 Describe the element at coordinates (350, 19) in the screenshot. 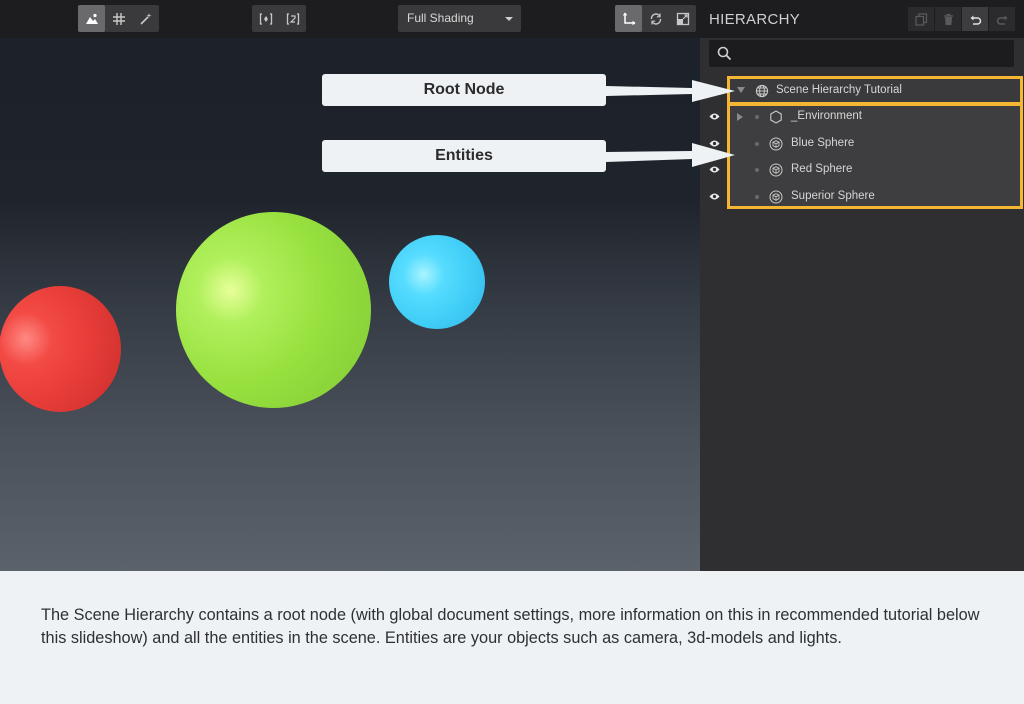

I see `viewport-toolbar: Full Shading` at that location.